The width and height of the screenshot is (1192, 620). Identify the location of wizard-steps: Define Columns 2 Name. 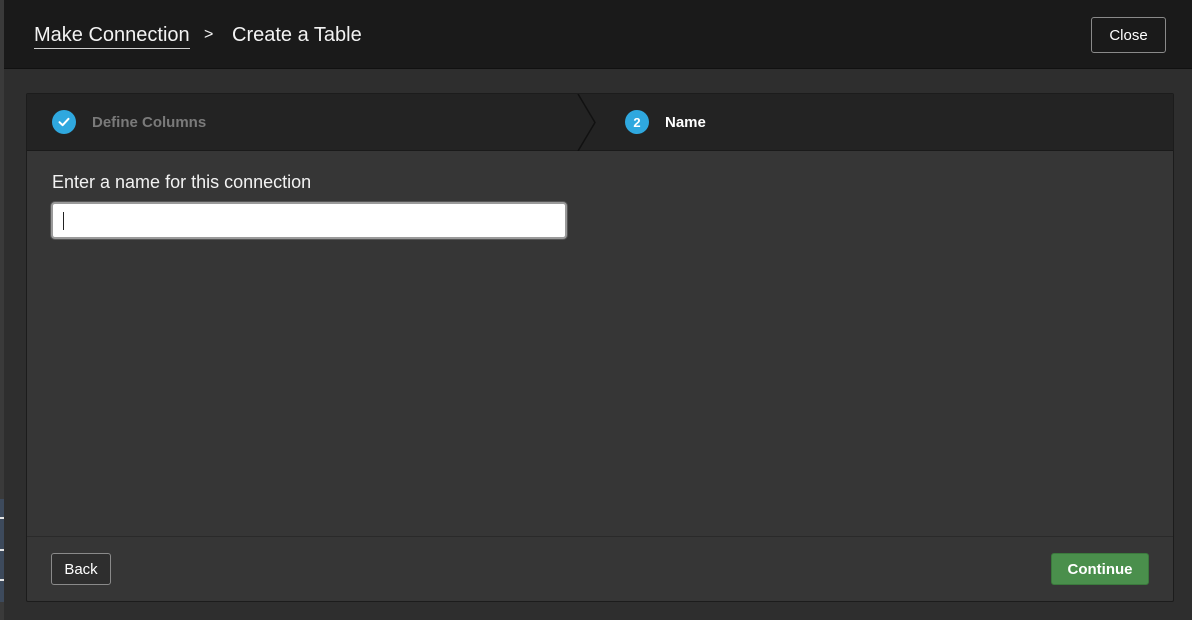
(600, 122).